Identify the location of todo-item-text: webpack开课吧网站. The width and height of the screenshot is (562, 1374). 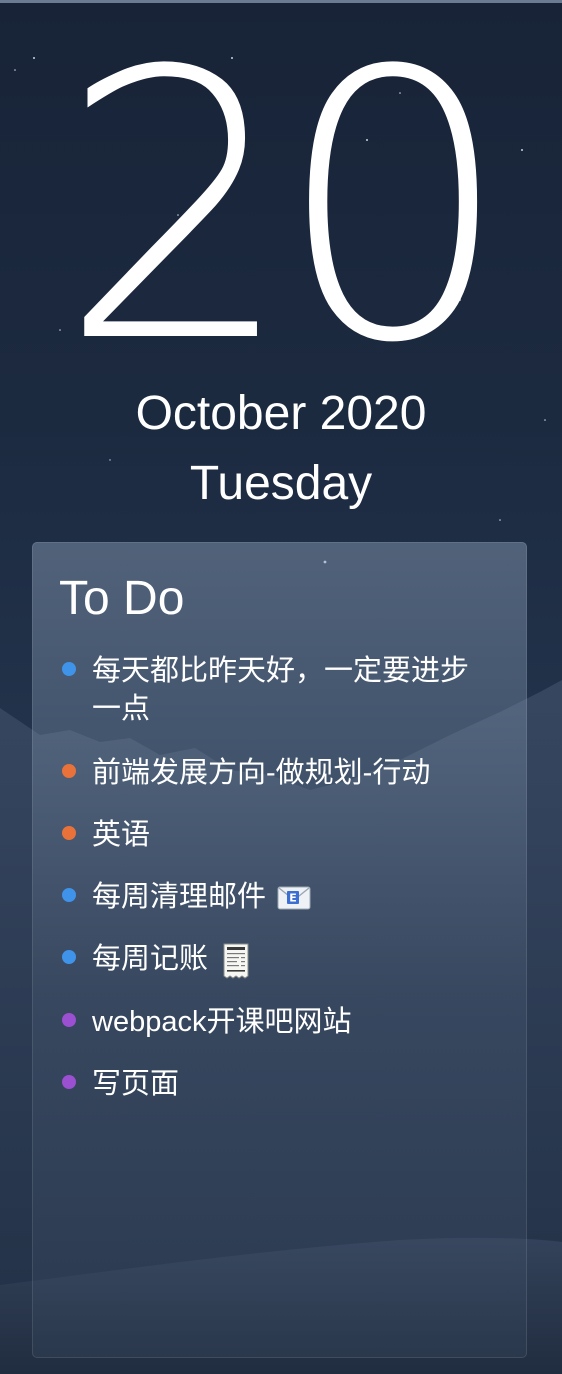
(222, 1021).